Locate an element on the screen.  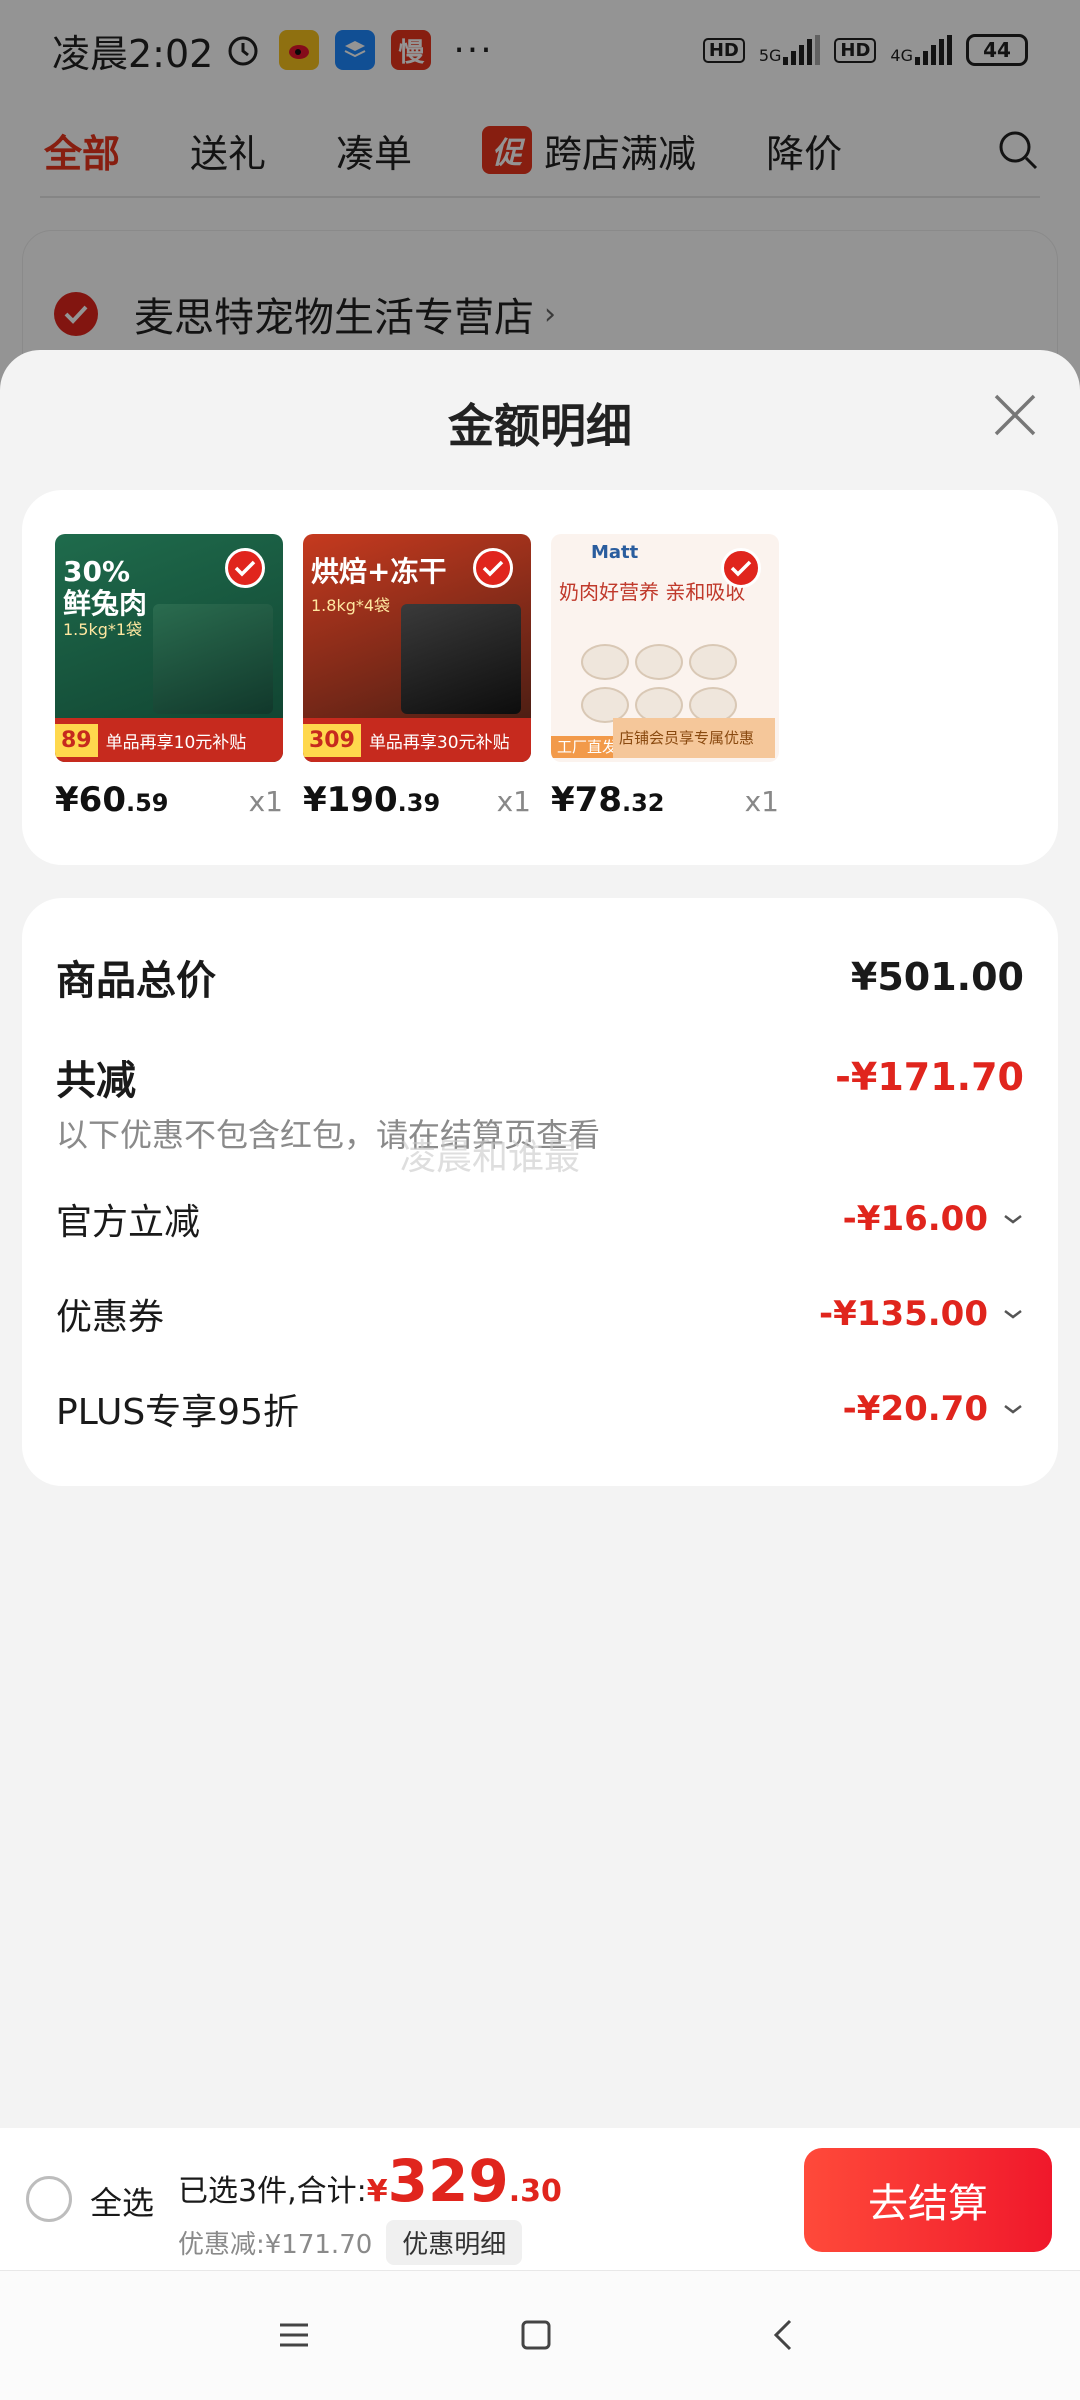
goods-card: 30%鲜兔肉 1.5kg*1袋 89 单品再享10元补贴 ¥60.59 x1 is located at coordinates (540, 677).